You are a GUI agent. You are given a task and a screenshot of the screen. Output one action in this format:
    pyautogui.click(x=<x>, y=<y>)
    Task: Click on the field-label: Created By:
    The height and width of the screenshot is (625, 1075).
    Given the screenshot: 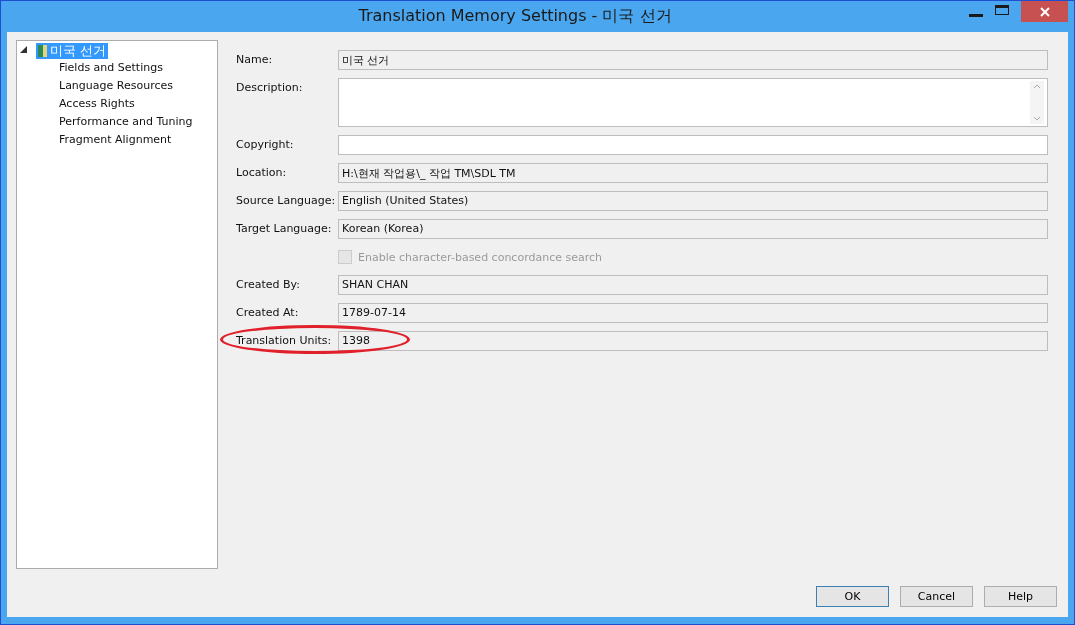 What is the action you would take?
    pyautogui.click(x=268, y=285)
    